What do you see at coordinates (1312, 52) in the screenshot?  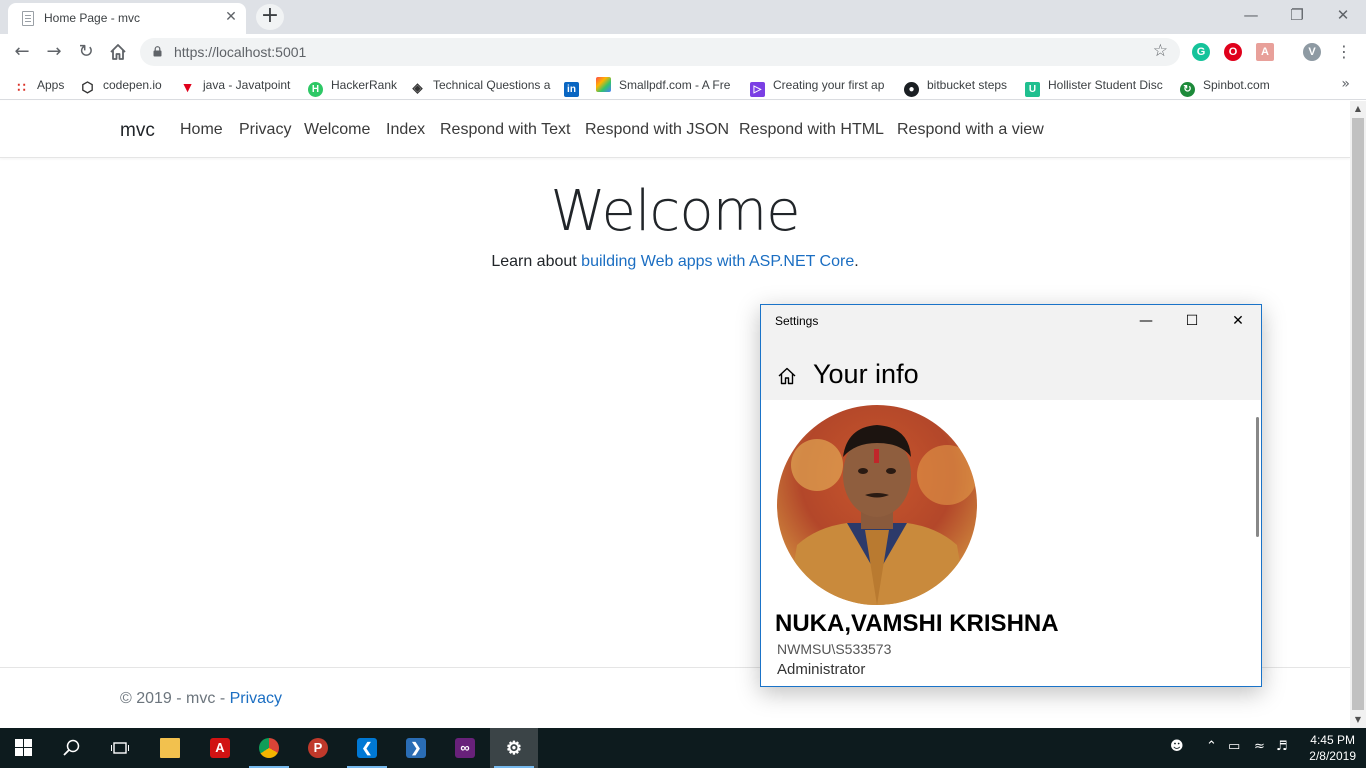 I see `profile-avatar: V` at bounding box center [1312, 52].